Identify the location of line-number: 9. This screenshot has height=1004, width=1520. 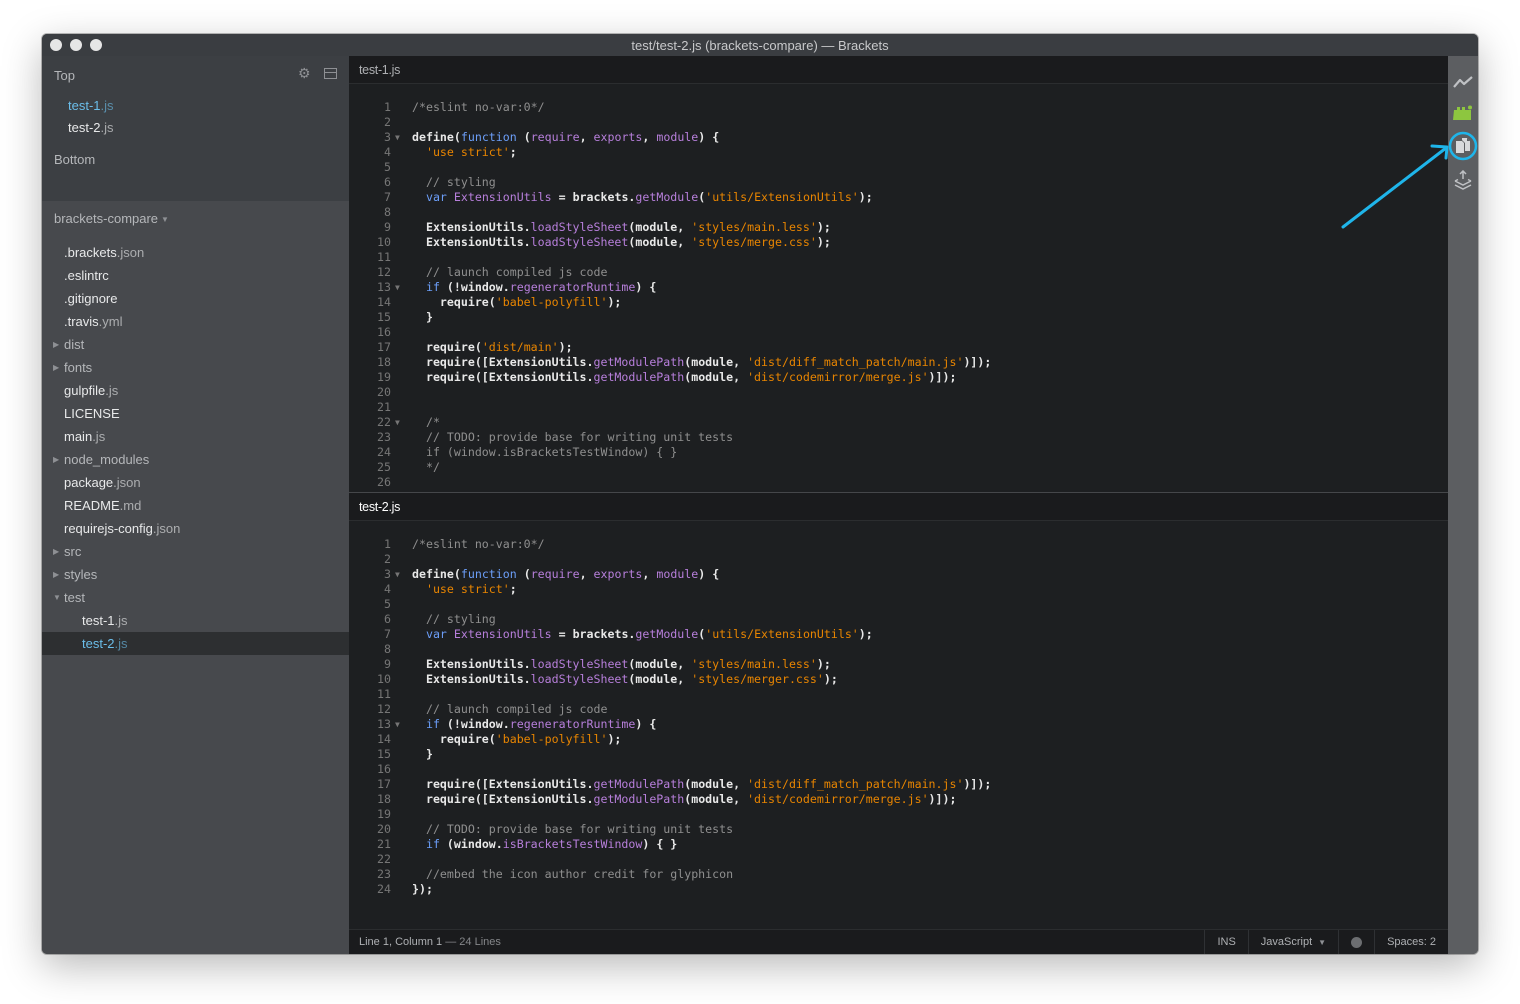
(387, 227).